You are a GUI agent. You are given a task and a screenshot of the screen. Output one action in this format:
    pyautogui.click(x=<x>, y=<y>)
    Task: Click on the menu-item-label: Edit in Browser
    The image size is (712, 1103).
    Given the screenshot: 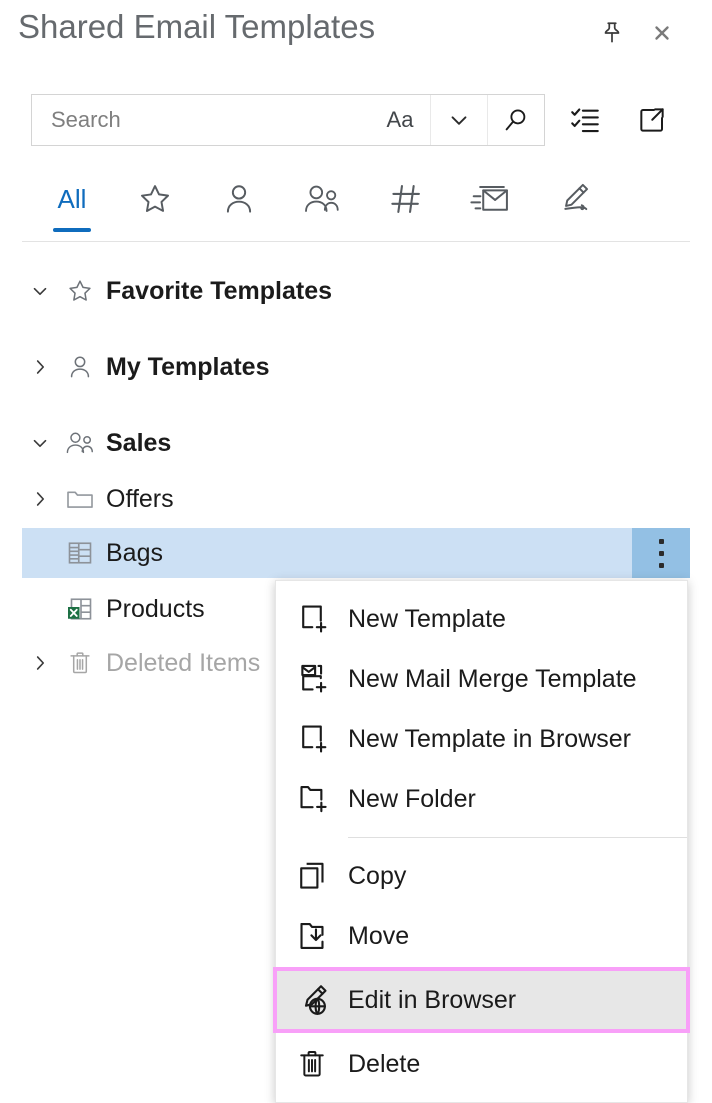 What is the action you would take?
    pyautogui.click(x=432, y=999)
    